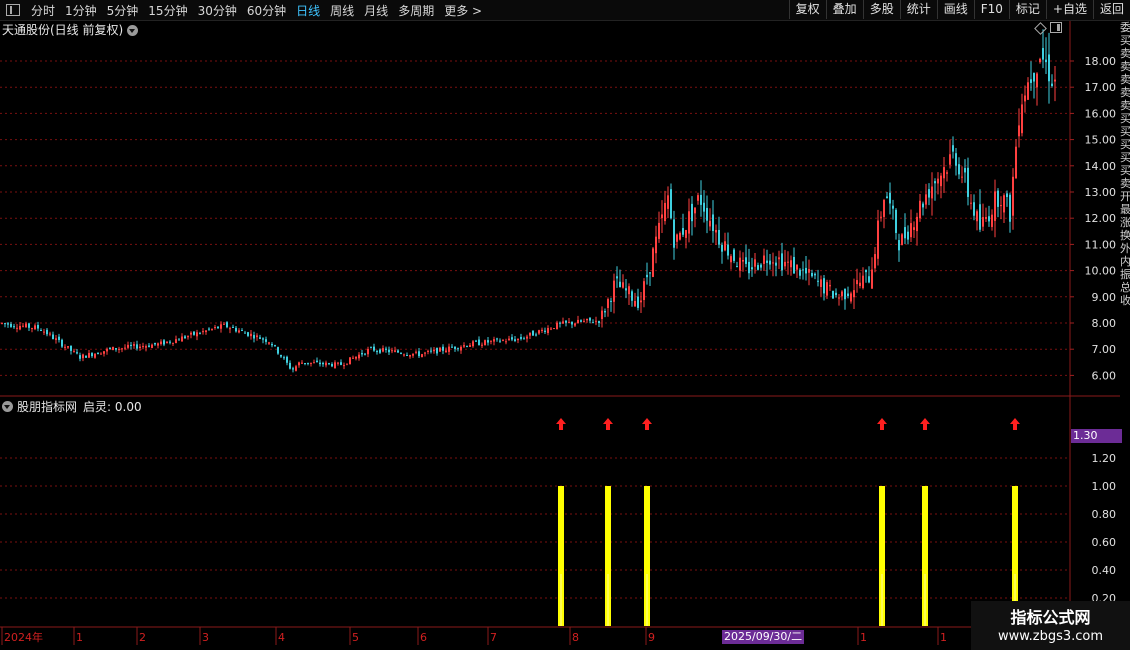 Image resolution: width=1130 pixels, height=650 pixels. Describe the element at coordinates (23, 637) in the screenshot. I see `time-tick-label: 2024年` at that location.